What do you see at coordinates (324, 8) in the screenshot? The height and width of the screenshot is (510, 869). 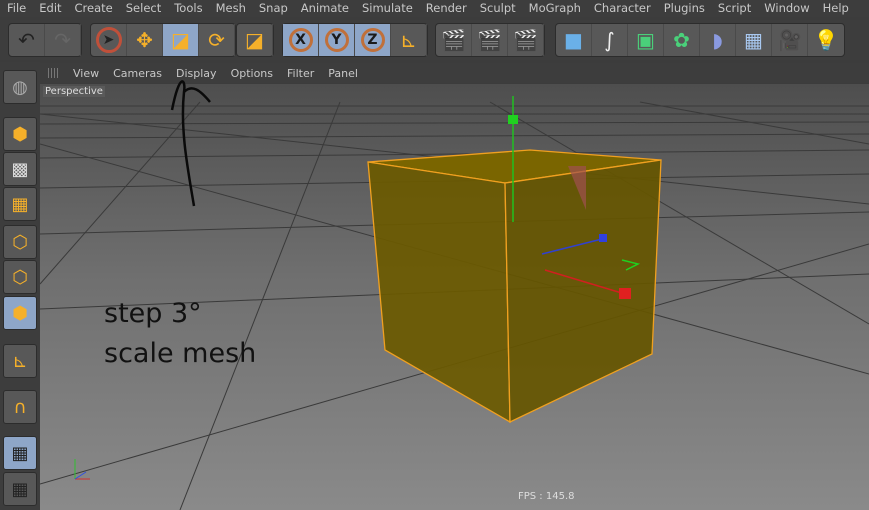 I see `menu-animate: Animate` at bounding box center [324, 8].